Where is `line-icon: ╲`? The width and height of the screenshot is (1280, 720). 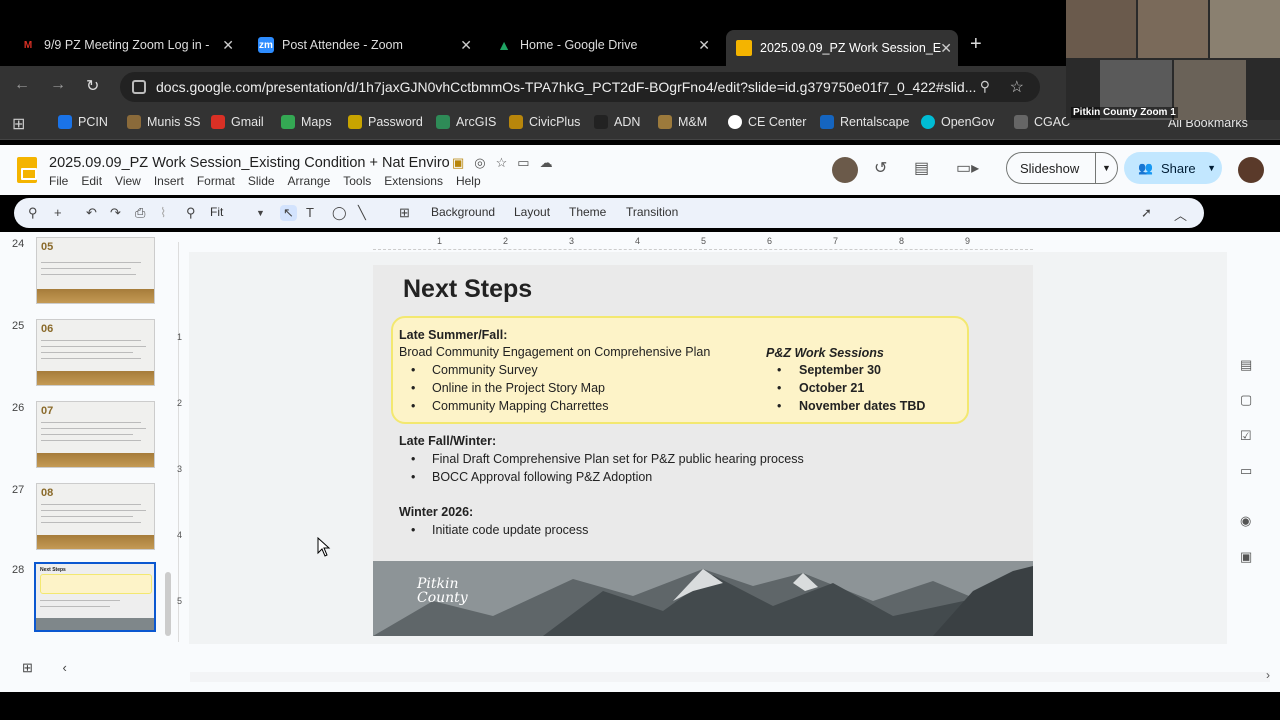 line-icon: ╲ is located at coordinates (362, 213).